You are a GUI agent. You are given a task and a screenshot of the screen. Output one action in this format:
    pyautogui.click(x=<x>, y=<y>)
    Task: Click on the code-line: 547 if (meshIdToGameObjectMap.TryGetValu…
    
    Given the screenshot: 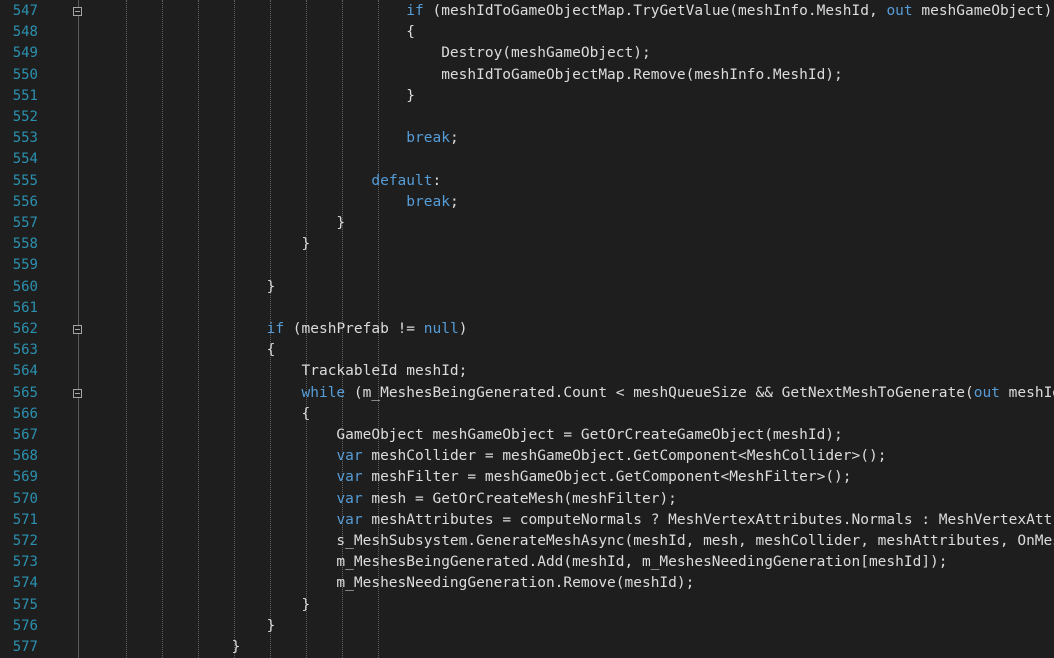 What is the action you would take?
    pyautogui.click(x=527, y=11)
    